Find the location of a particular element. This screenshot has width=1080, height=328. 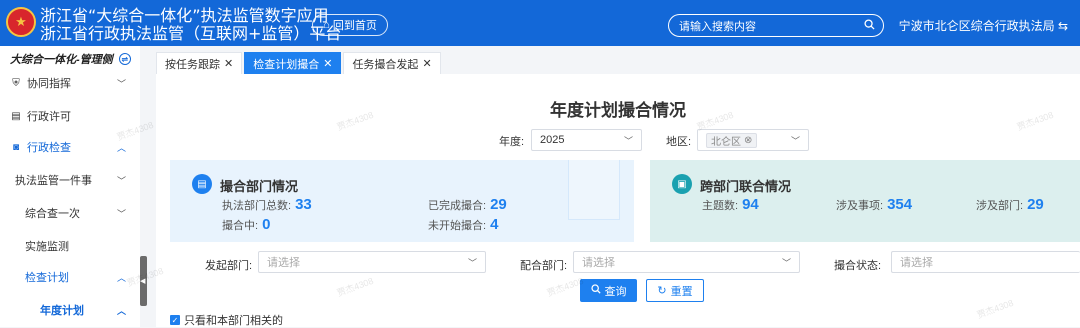

card-title: 跨部门联合情况 is located at coordinates (746, 186).